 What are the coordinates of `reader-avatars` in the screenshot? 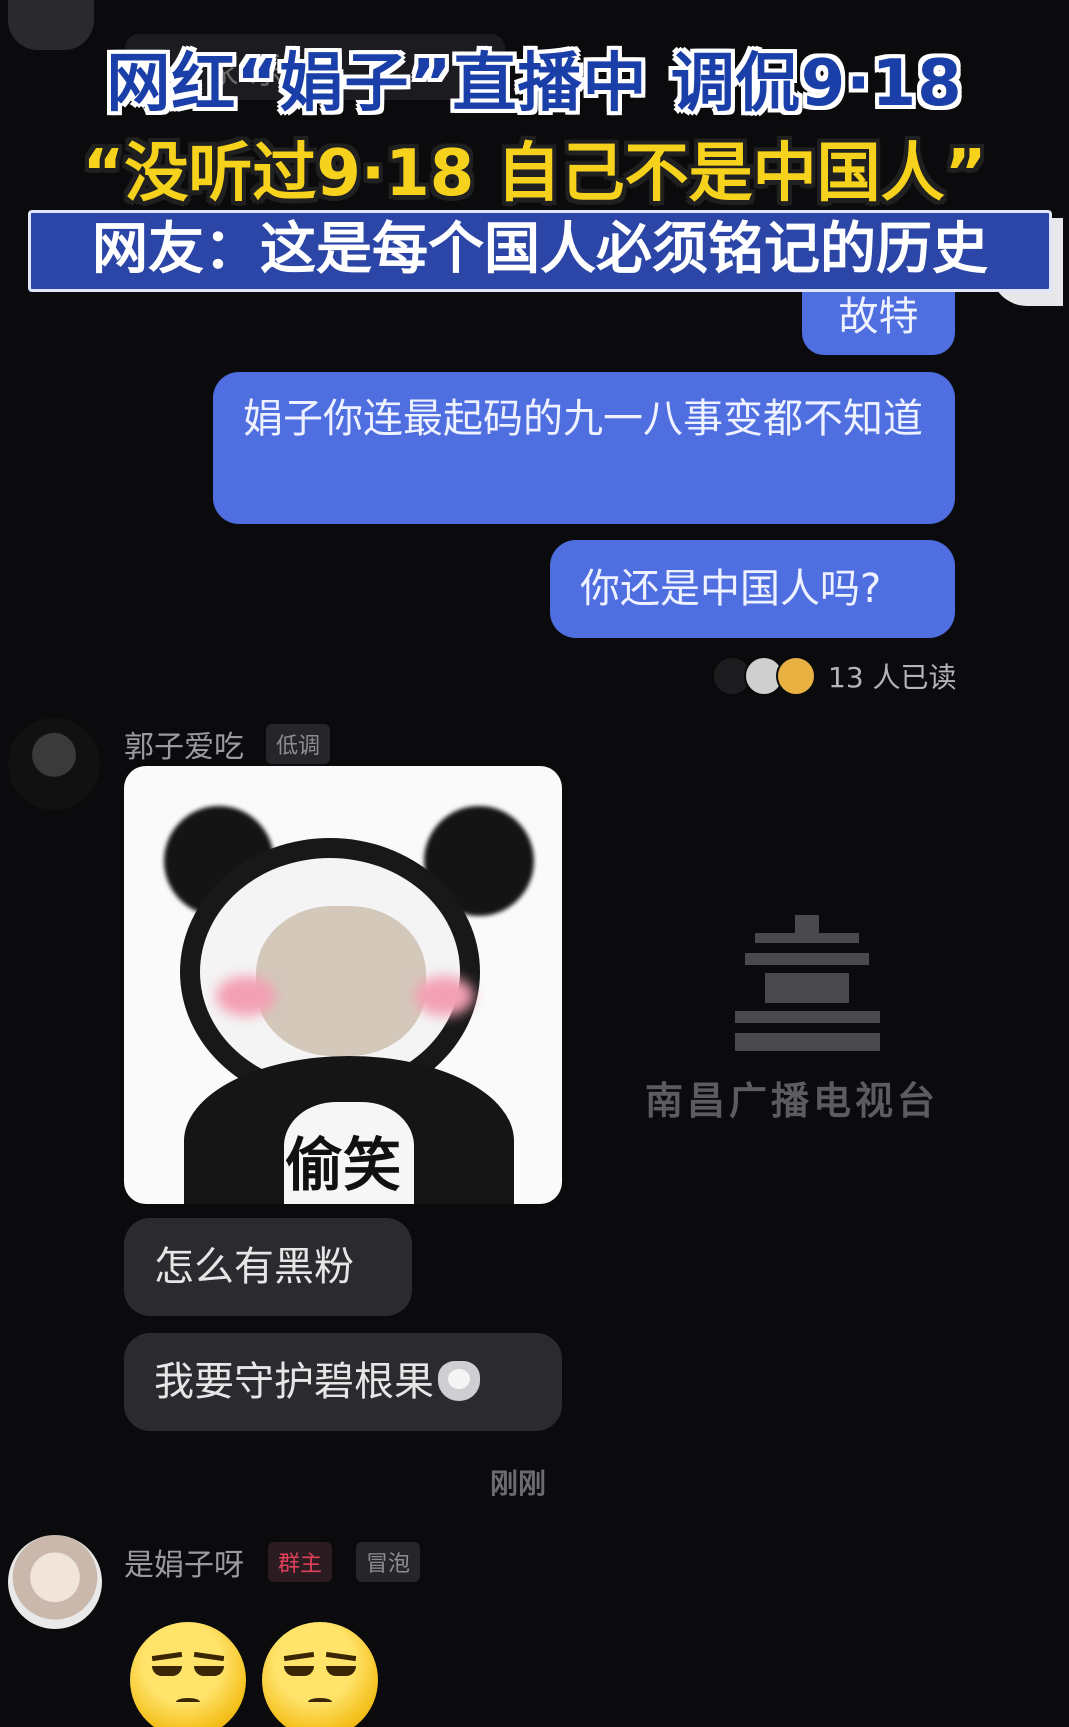 It's located at (764, 676).